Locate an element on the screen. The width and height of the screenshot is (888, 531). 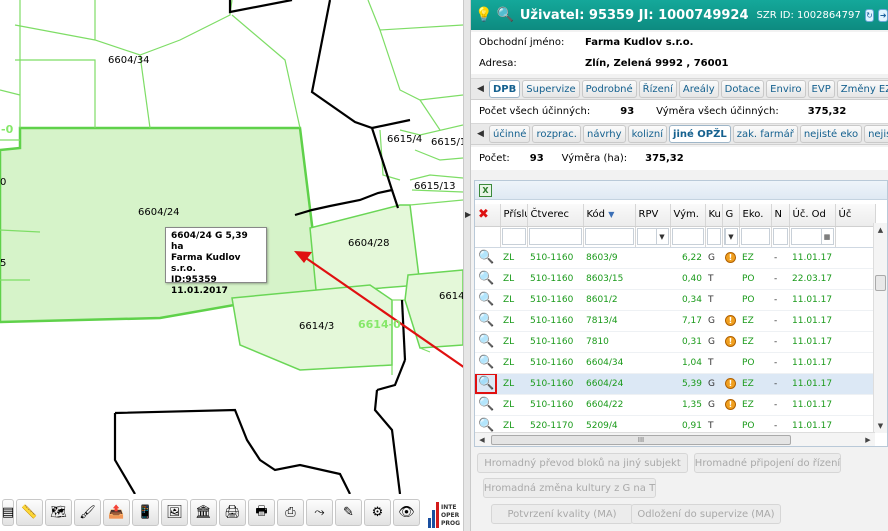
tab-nejist: nejist is located at coordinates (876, 134).